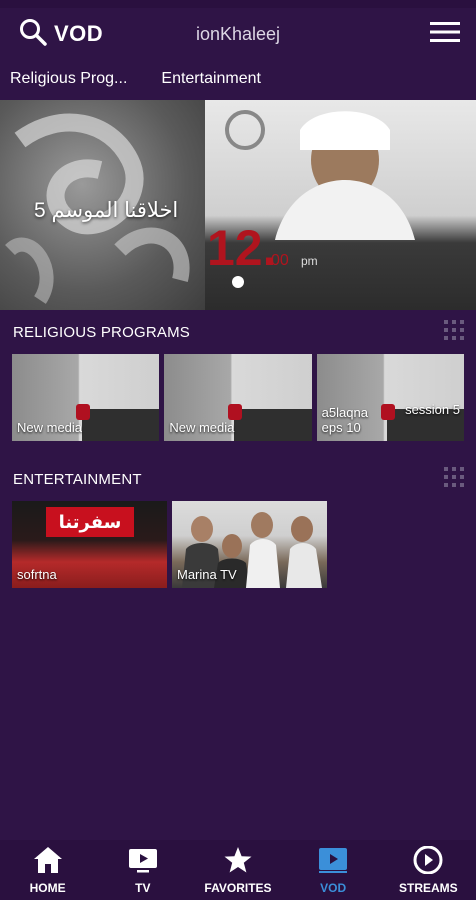 Image resolution: width=476 pixels, height=900 pixels. What do you see at coordinates (238, 34) in the screenshot?
I see `app-bar: VOD ionKhaleej` at bounding box center [238, 34].